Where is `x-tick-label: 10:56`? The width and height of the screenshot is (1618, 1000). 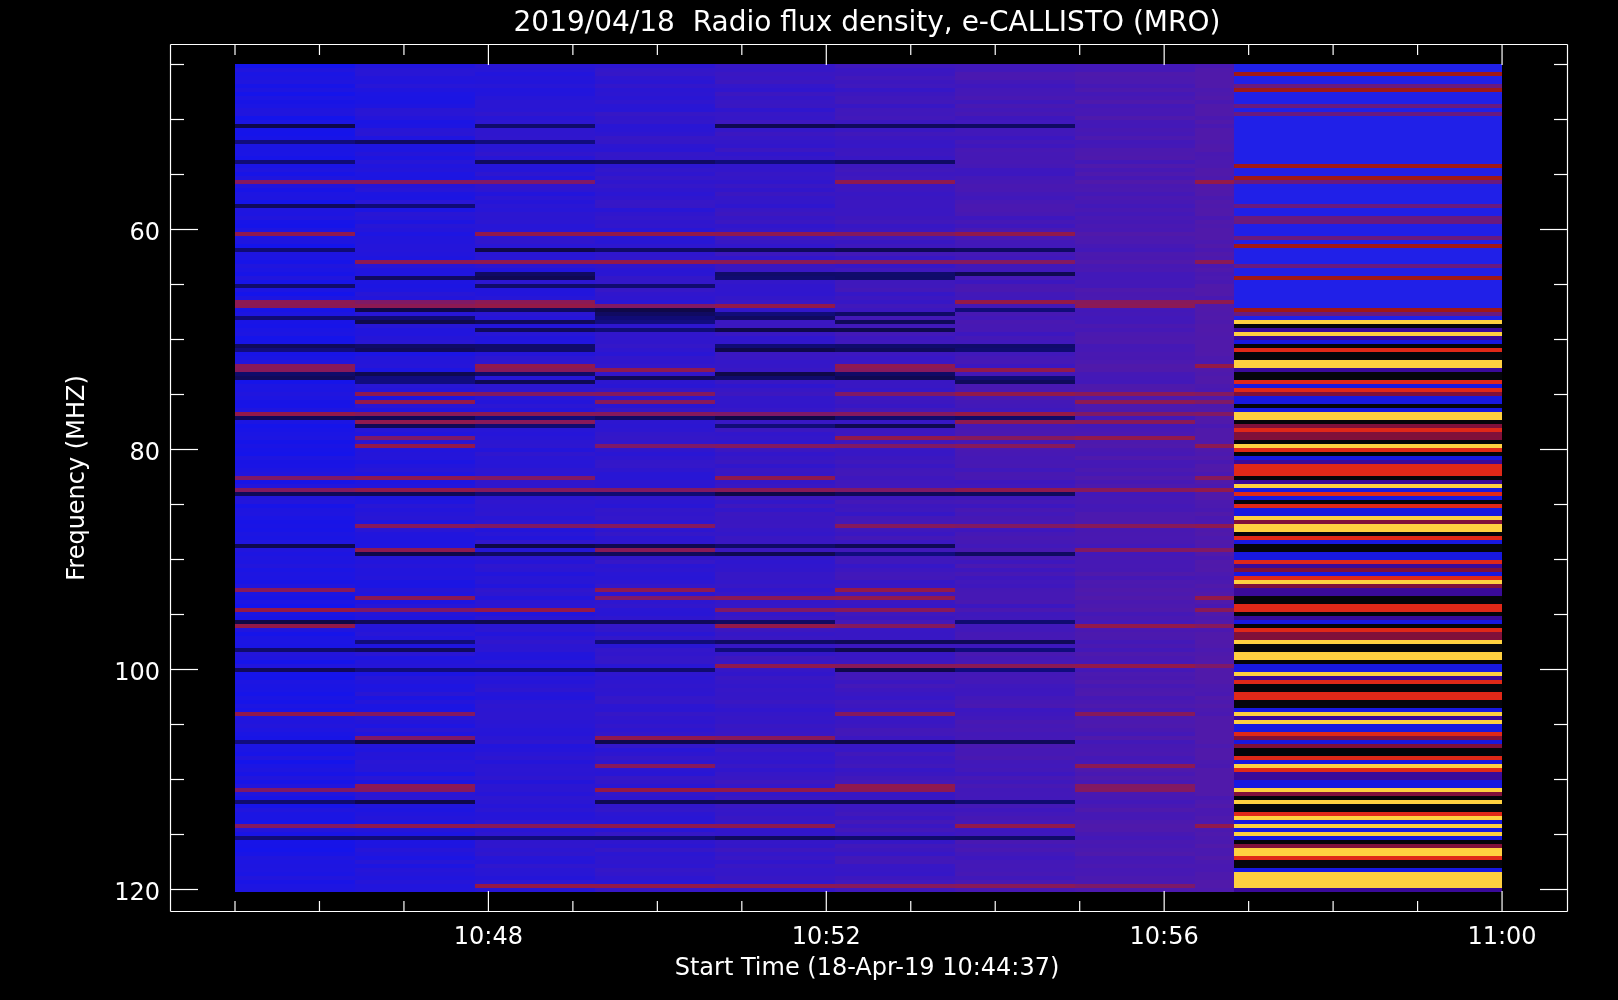
x-tick-label: 10:56 is located at coordinates (1164, 936).